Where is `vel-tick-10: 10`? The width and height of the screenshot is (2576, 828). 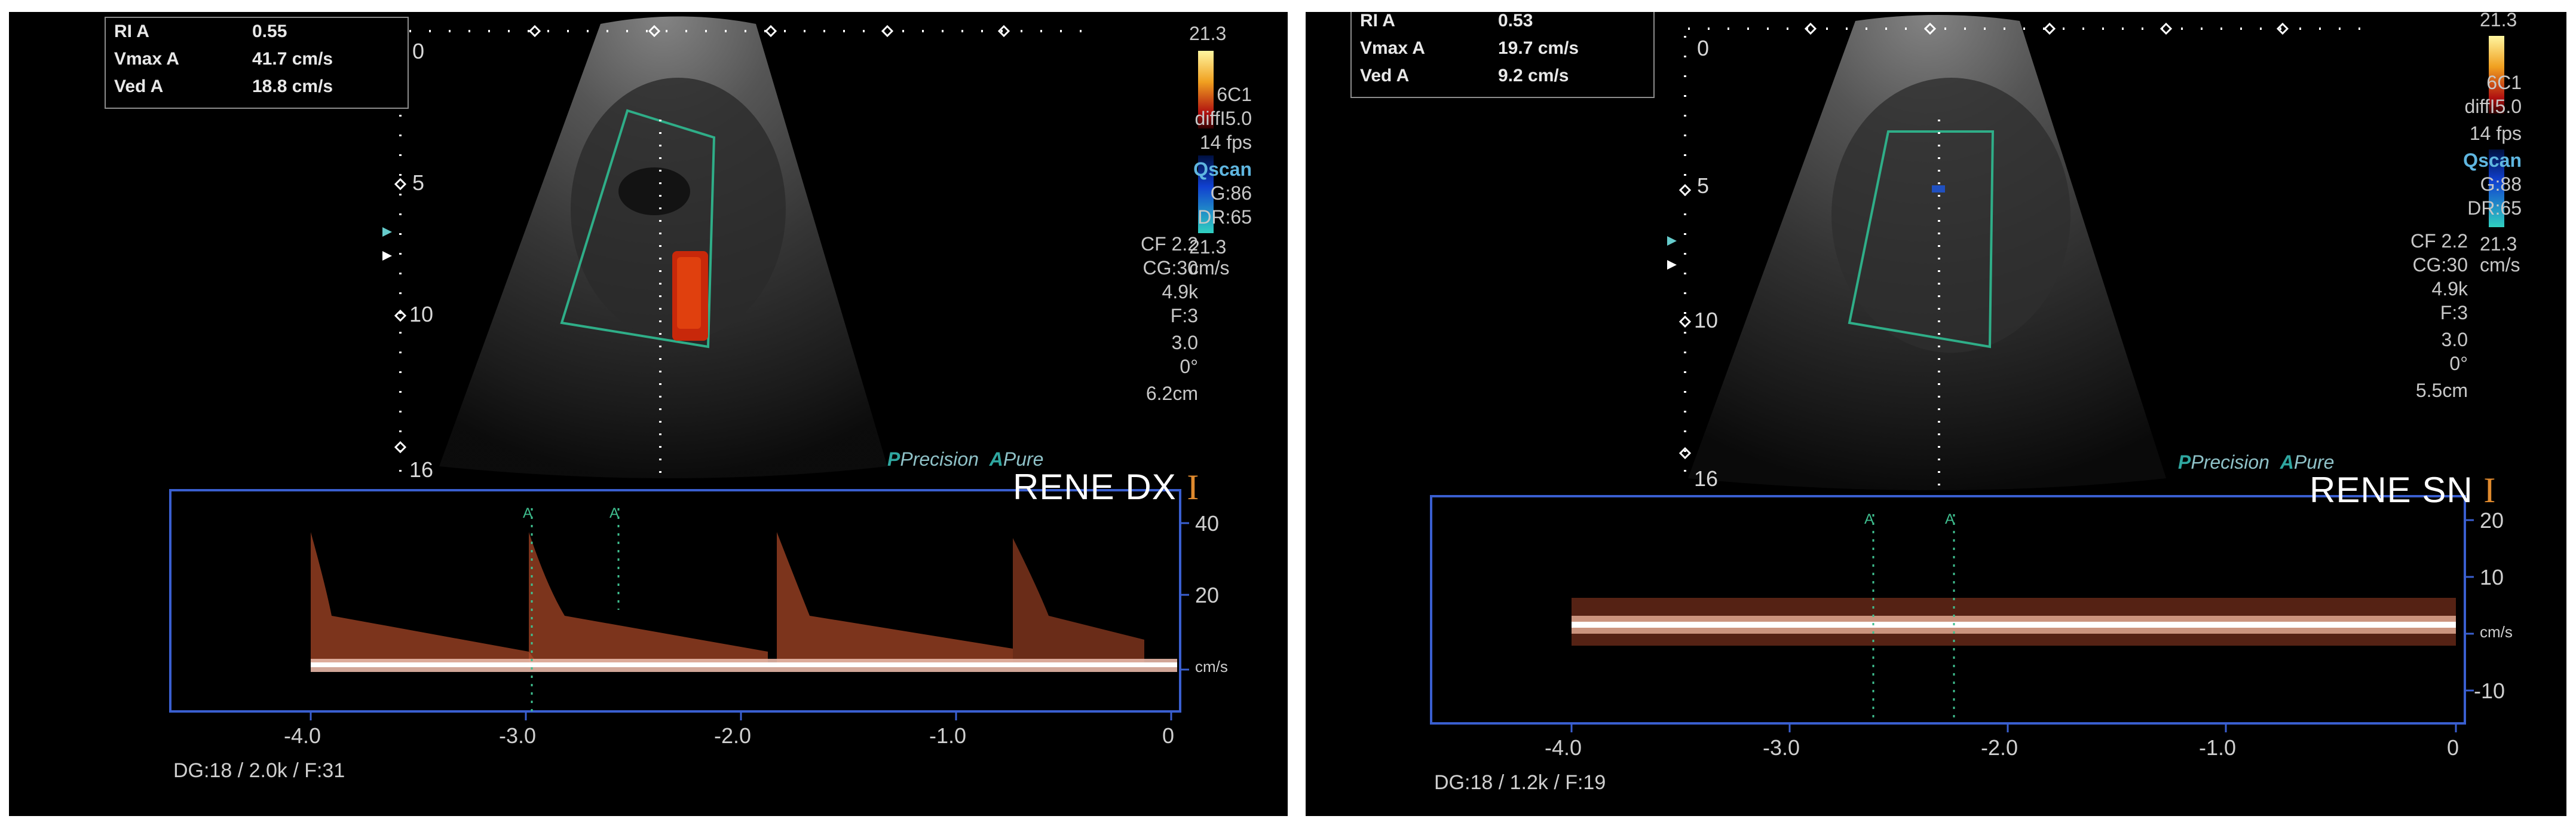 vel-tick-10: 10 is located at coordinates (2492, 577).